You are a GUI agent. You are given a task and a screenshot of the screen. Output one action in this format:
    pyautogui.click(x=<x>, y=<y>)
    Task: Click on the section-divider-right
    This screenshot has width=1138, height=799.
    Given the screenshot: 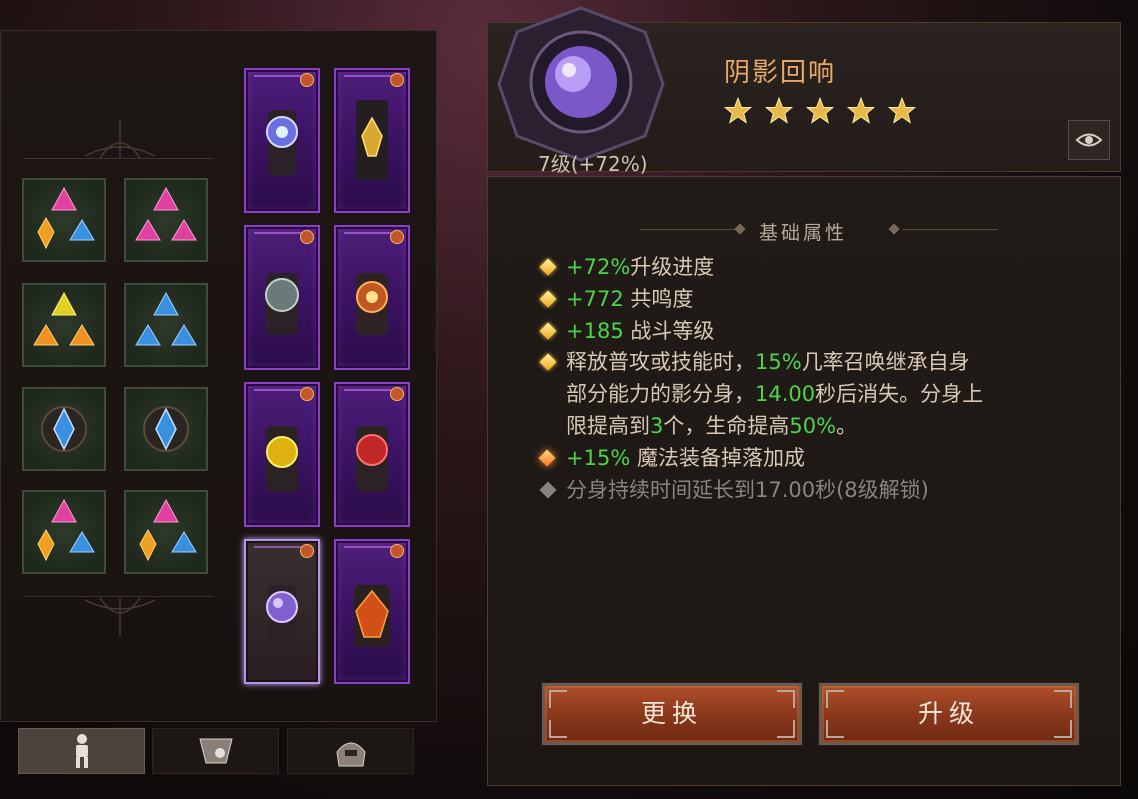 What is the action you would take?
    pyautogui.click(x=950, y=229)
    